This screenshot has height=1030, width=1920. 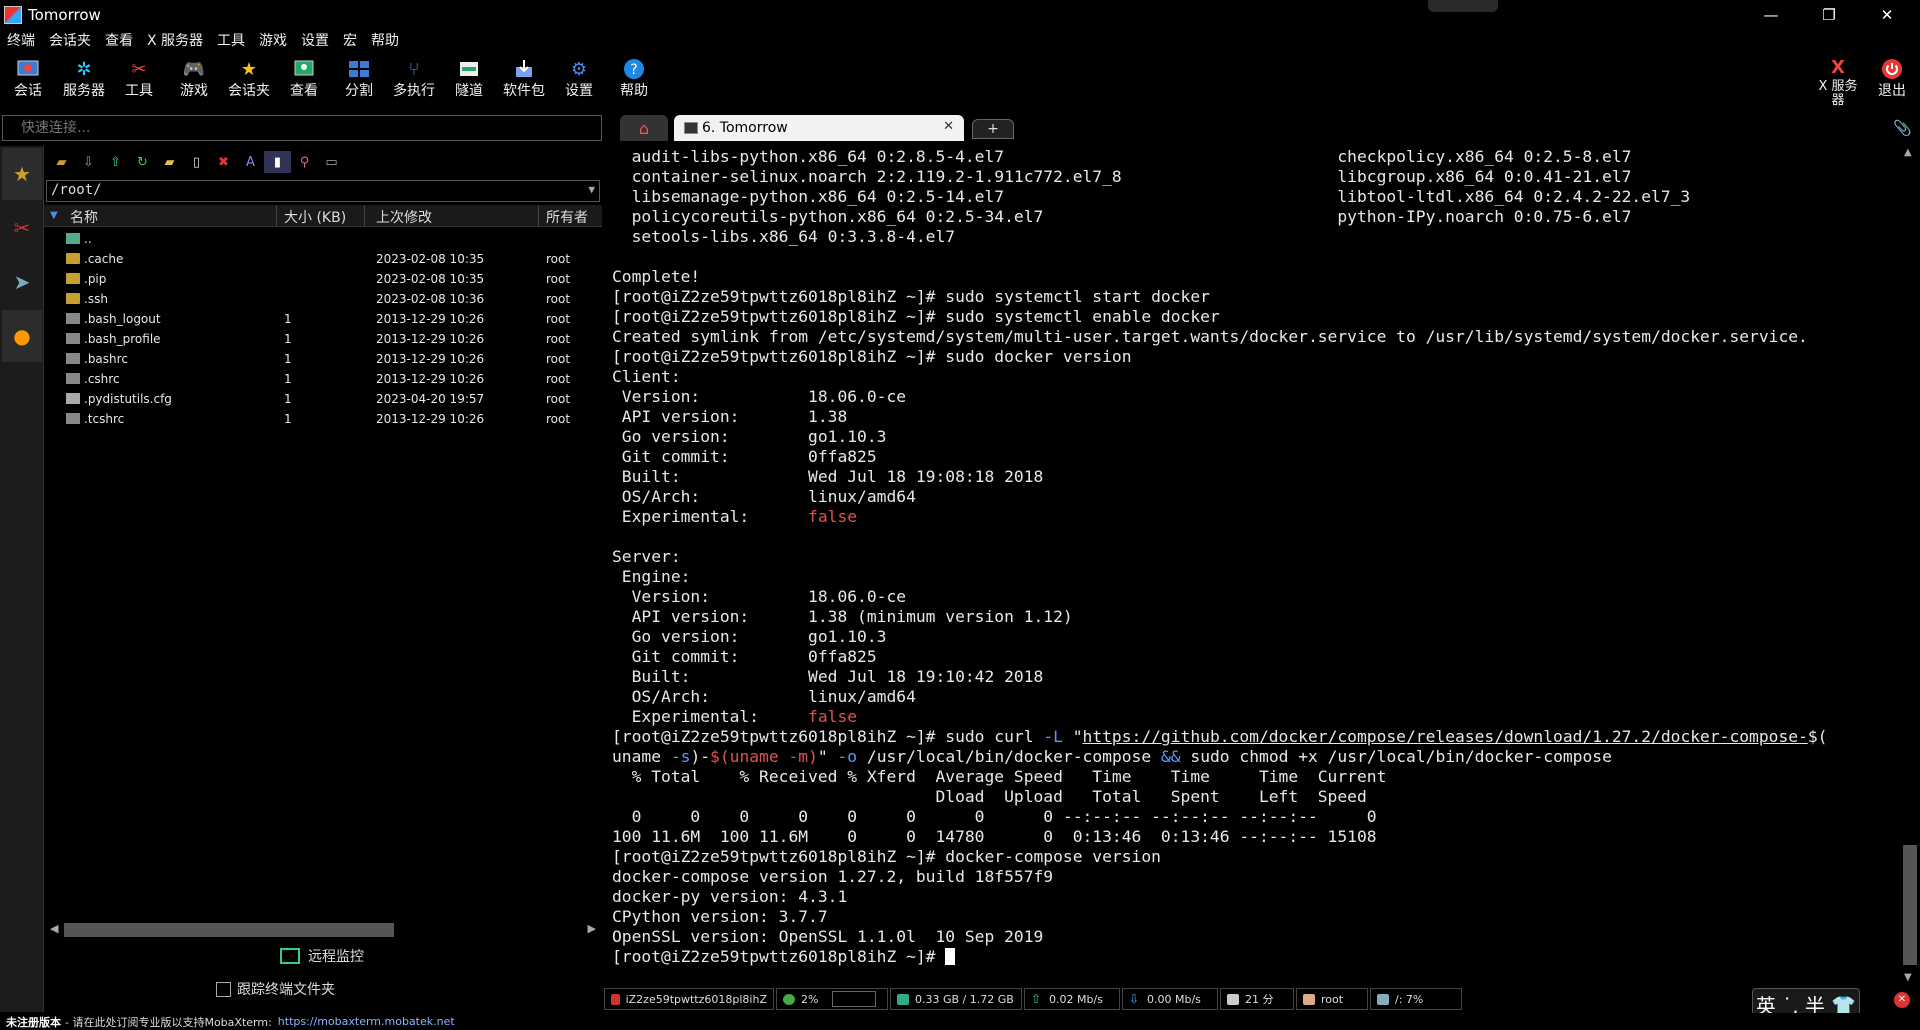 I want to click on vertical-scrollbar: ▲ ▼, so click(x=1910, y=565).